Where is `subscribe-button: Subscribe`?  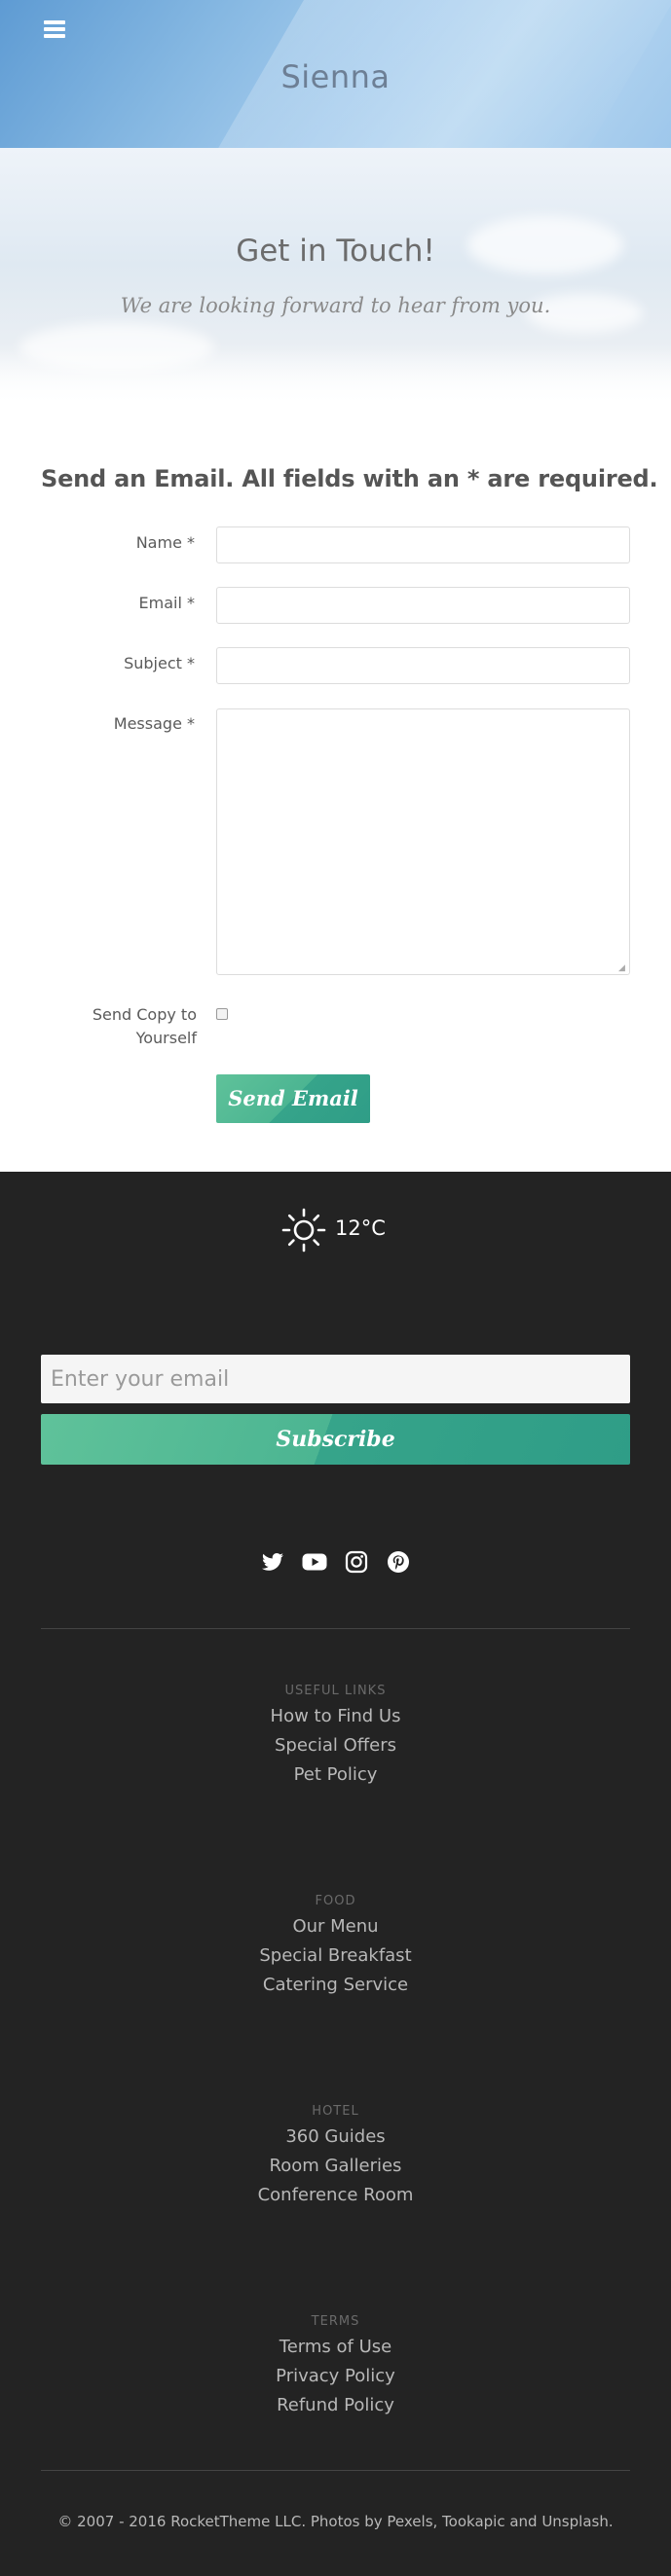 subscribe-button: Subscribe is located at coordinates (335, 1439).